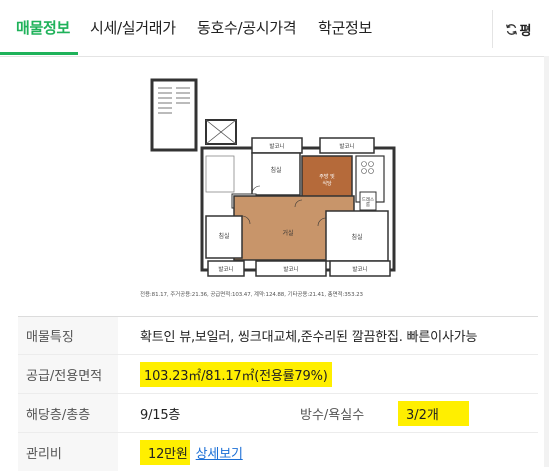 The image size is (549, 471). What do you see at coordinates (345, 27) in the screenshot?
I see `tab-school-info: 학군정보` at bounding box center [345, 27].